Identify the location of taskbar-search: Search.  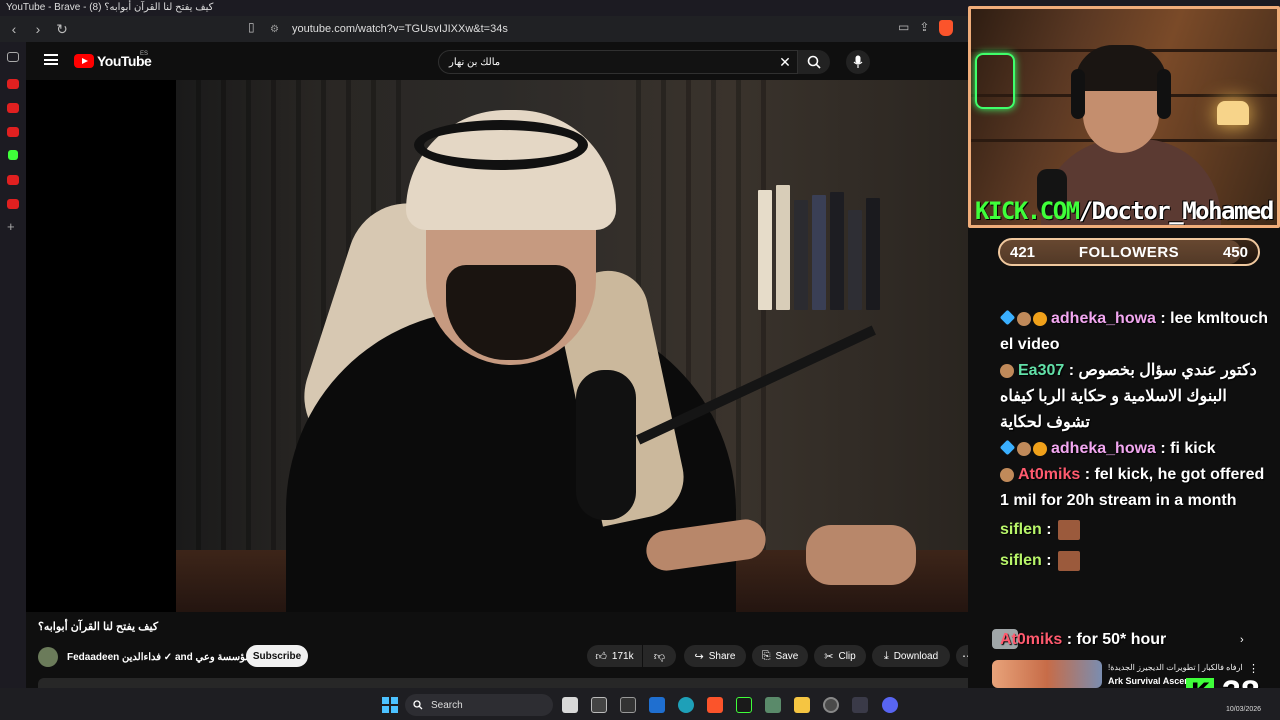
(479, 705).